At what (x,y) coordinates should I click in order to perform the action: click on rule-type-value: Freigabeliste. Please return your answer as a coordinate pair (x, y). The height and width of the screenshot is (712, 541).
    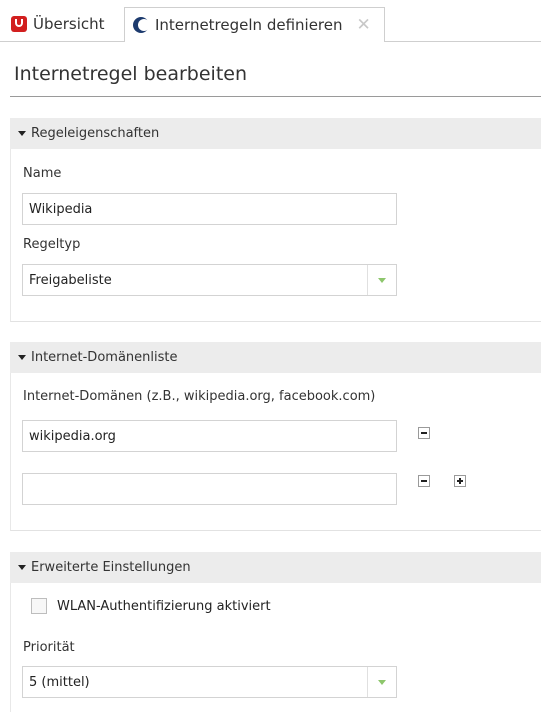
    Looking at the image, I should click on (70, 280).